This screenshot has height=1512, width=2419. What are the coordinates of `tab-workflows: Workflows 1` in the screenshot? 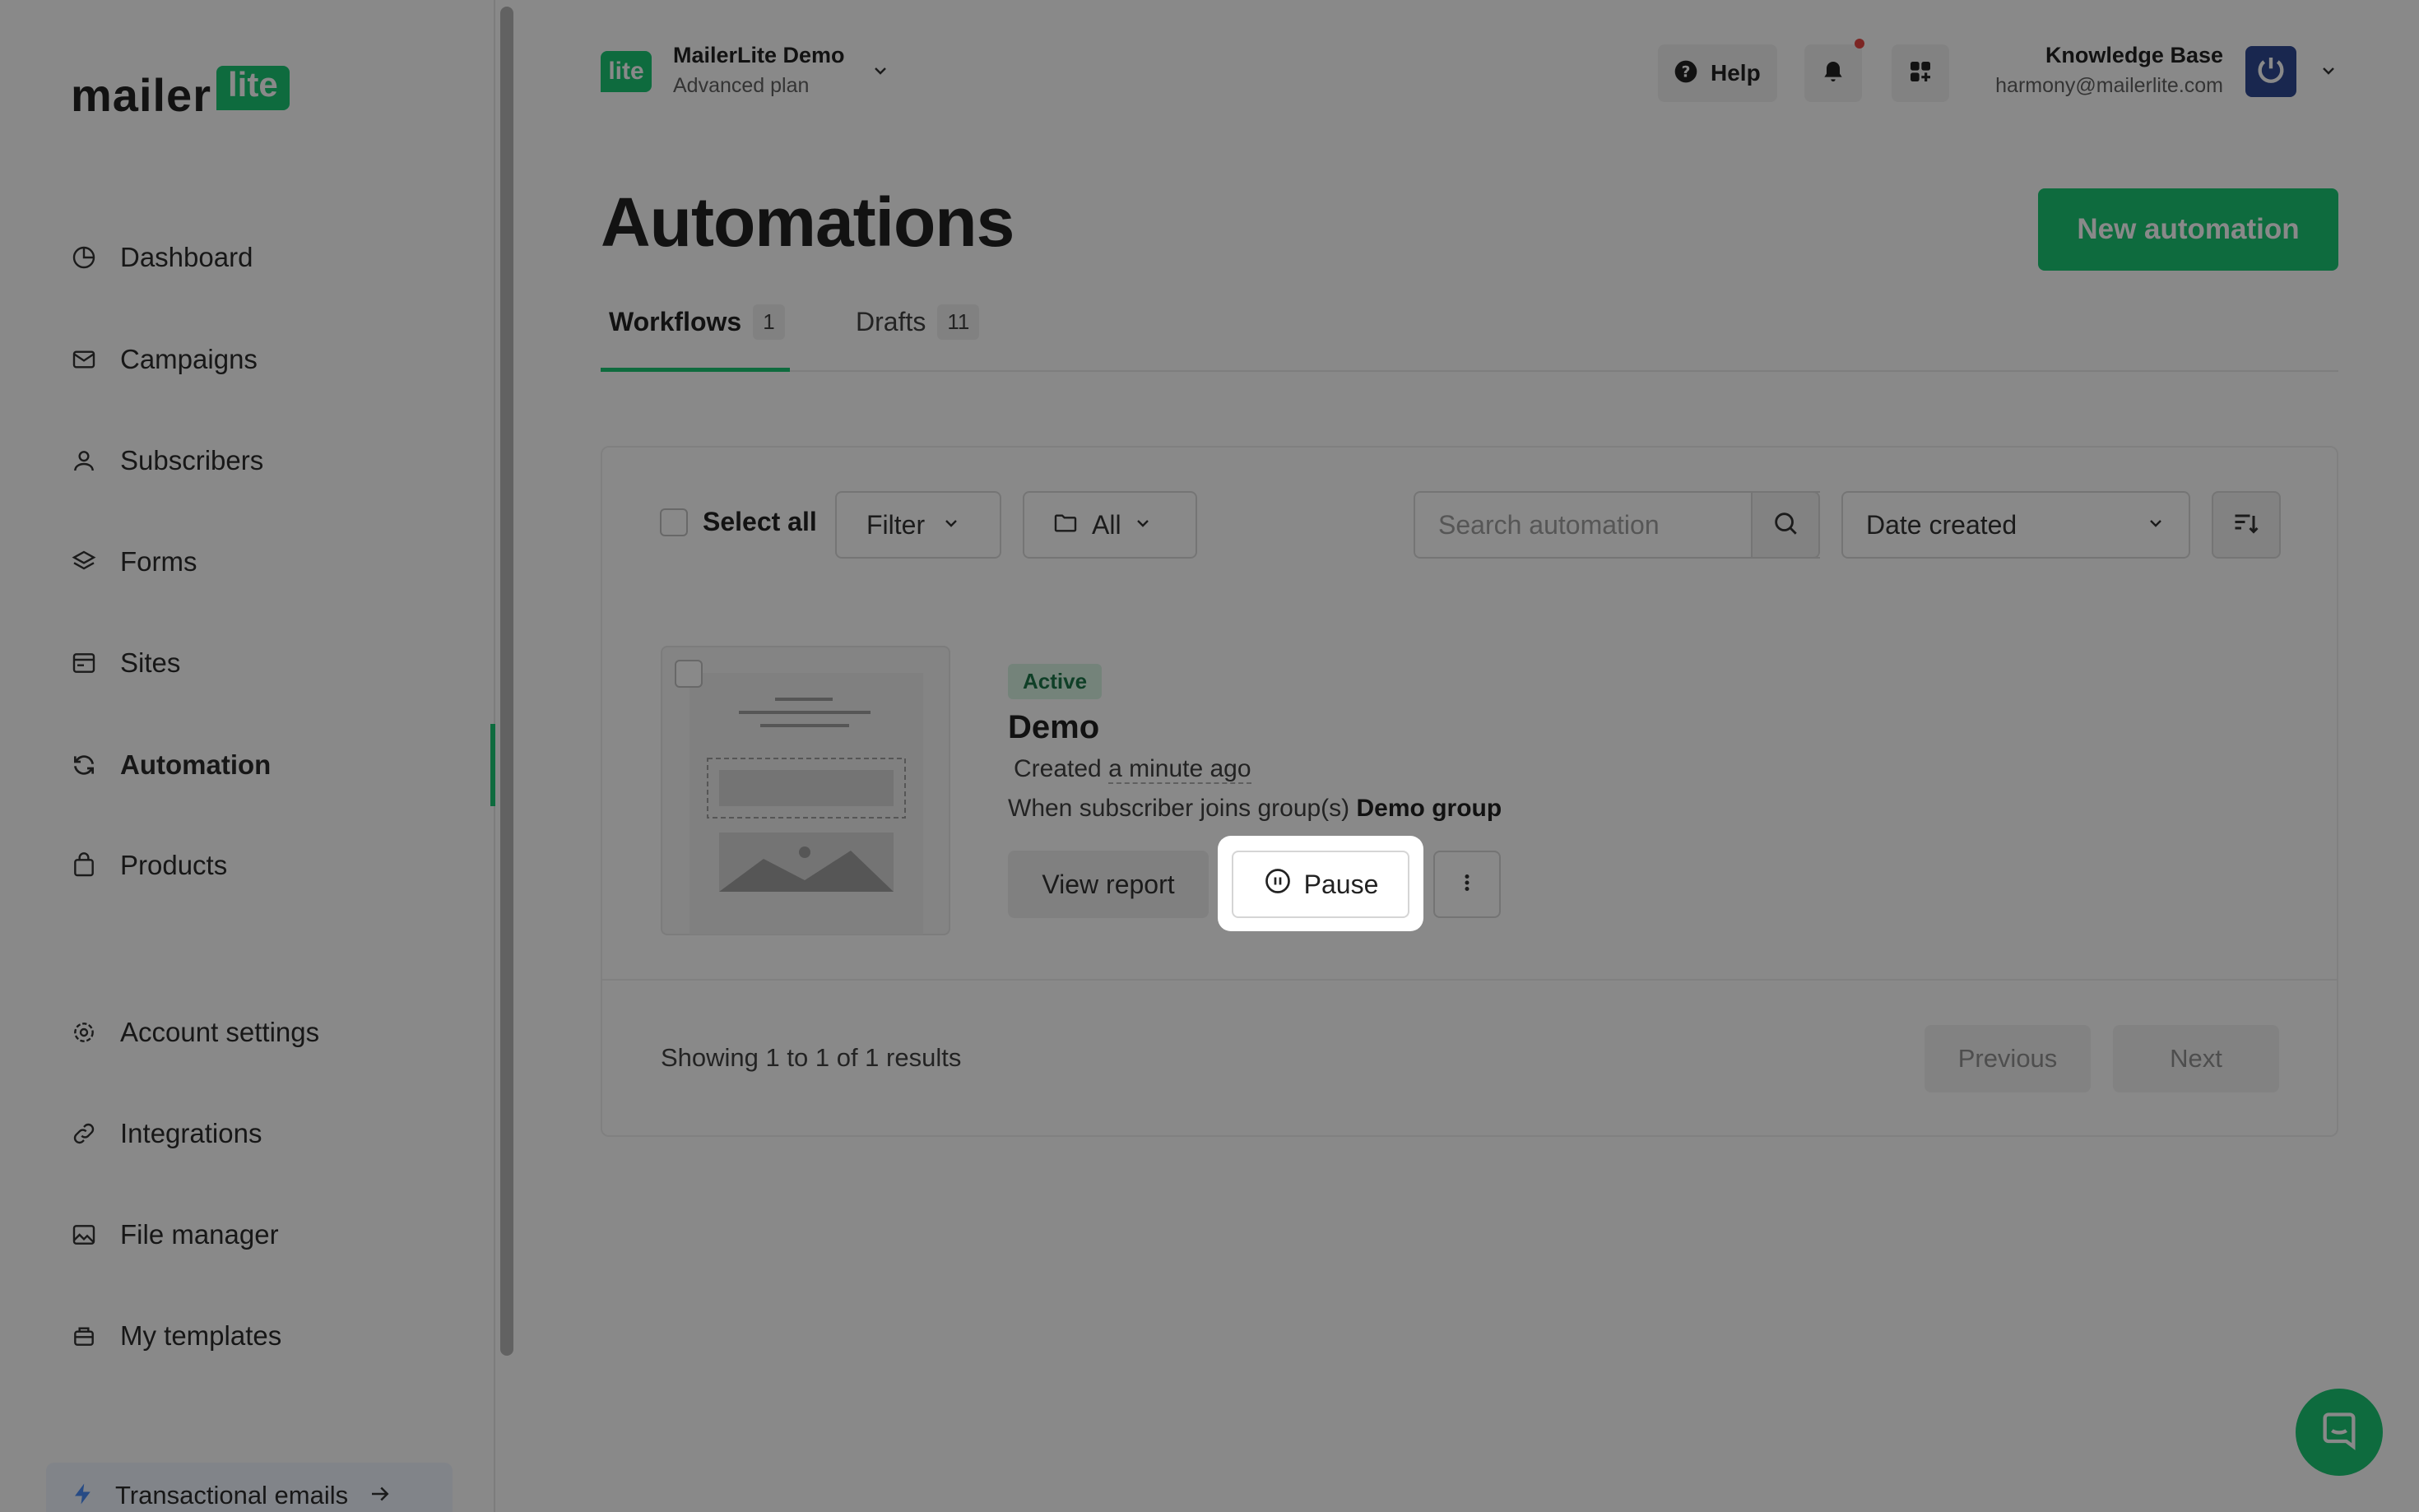 It's located at (697, 322).